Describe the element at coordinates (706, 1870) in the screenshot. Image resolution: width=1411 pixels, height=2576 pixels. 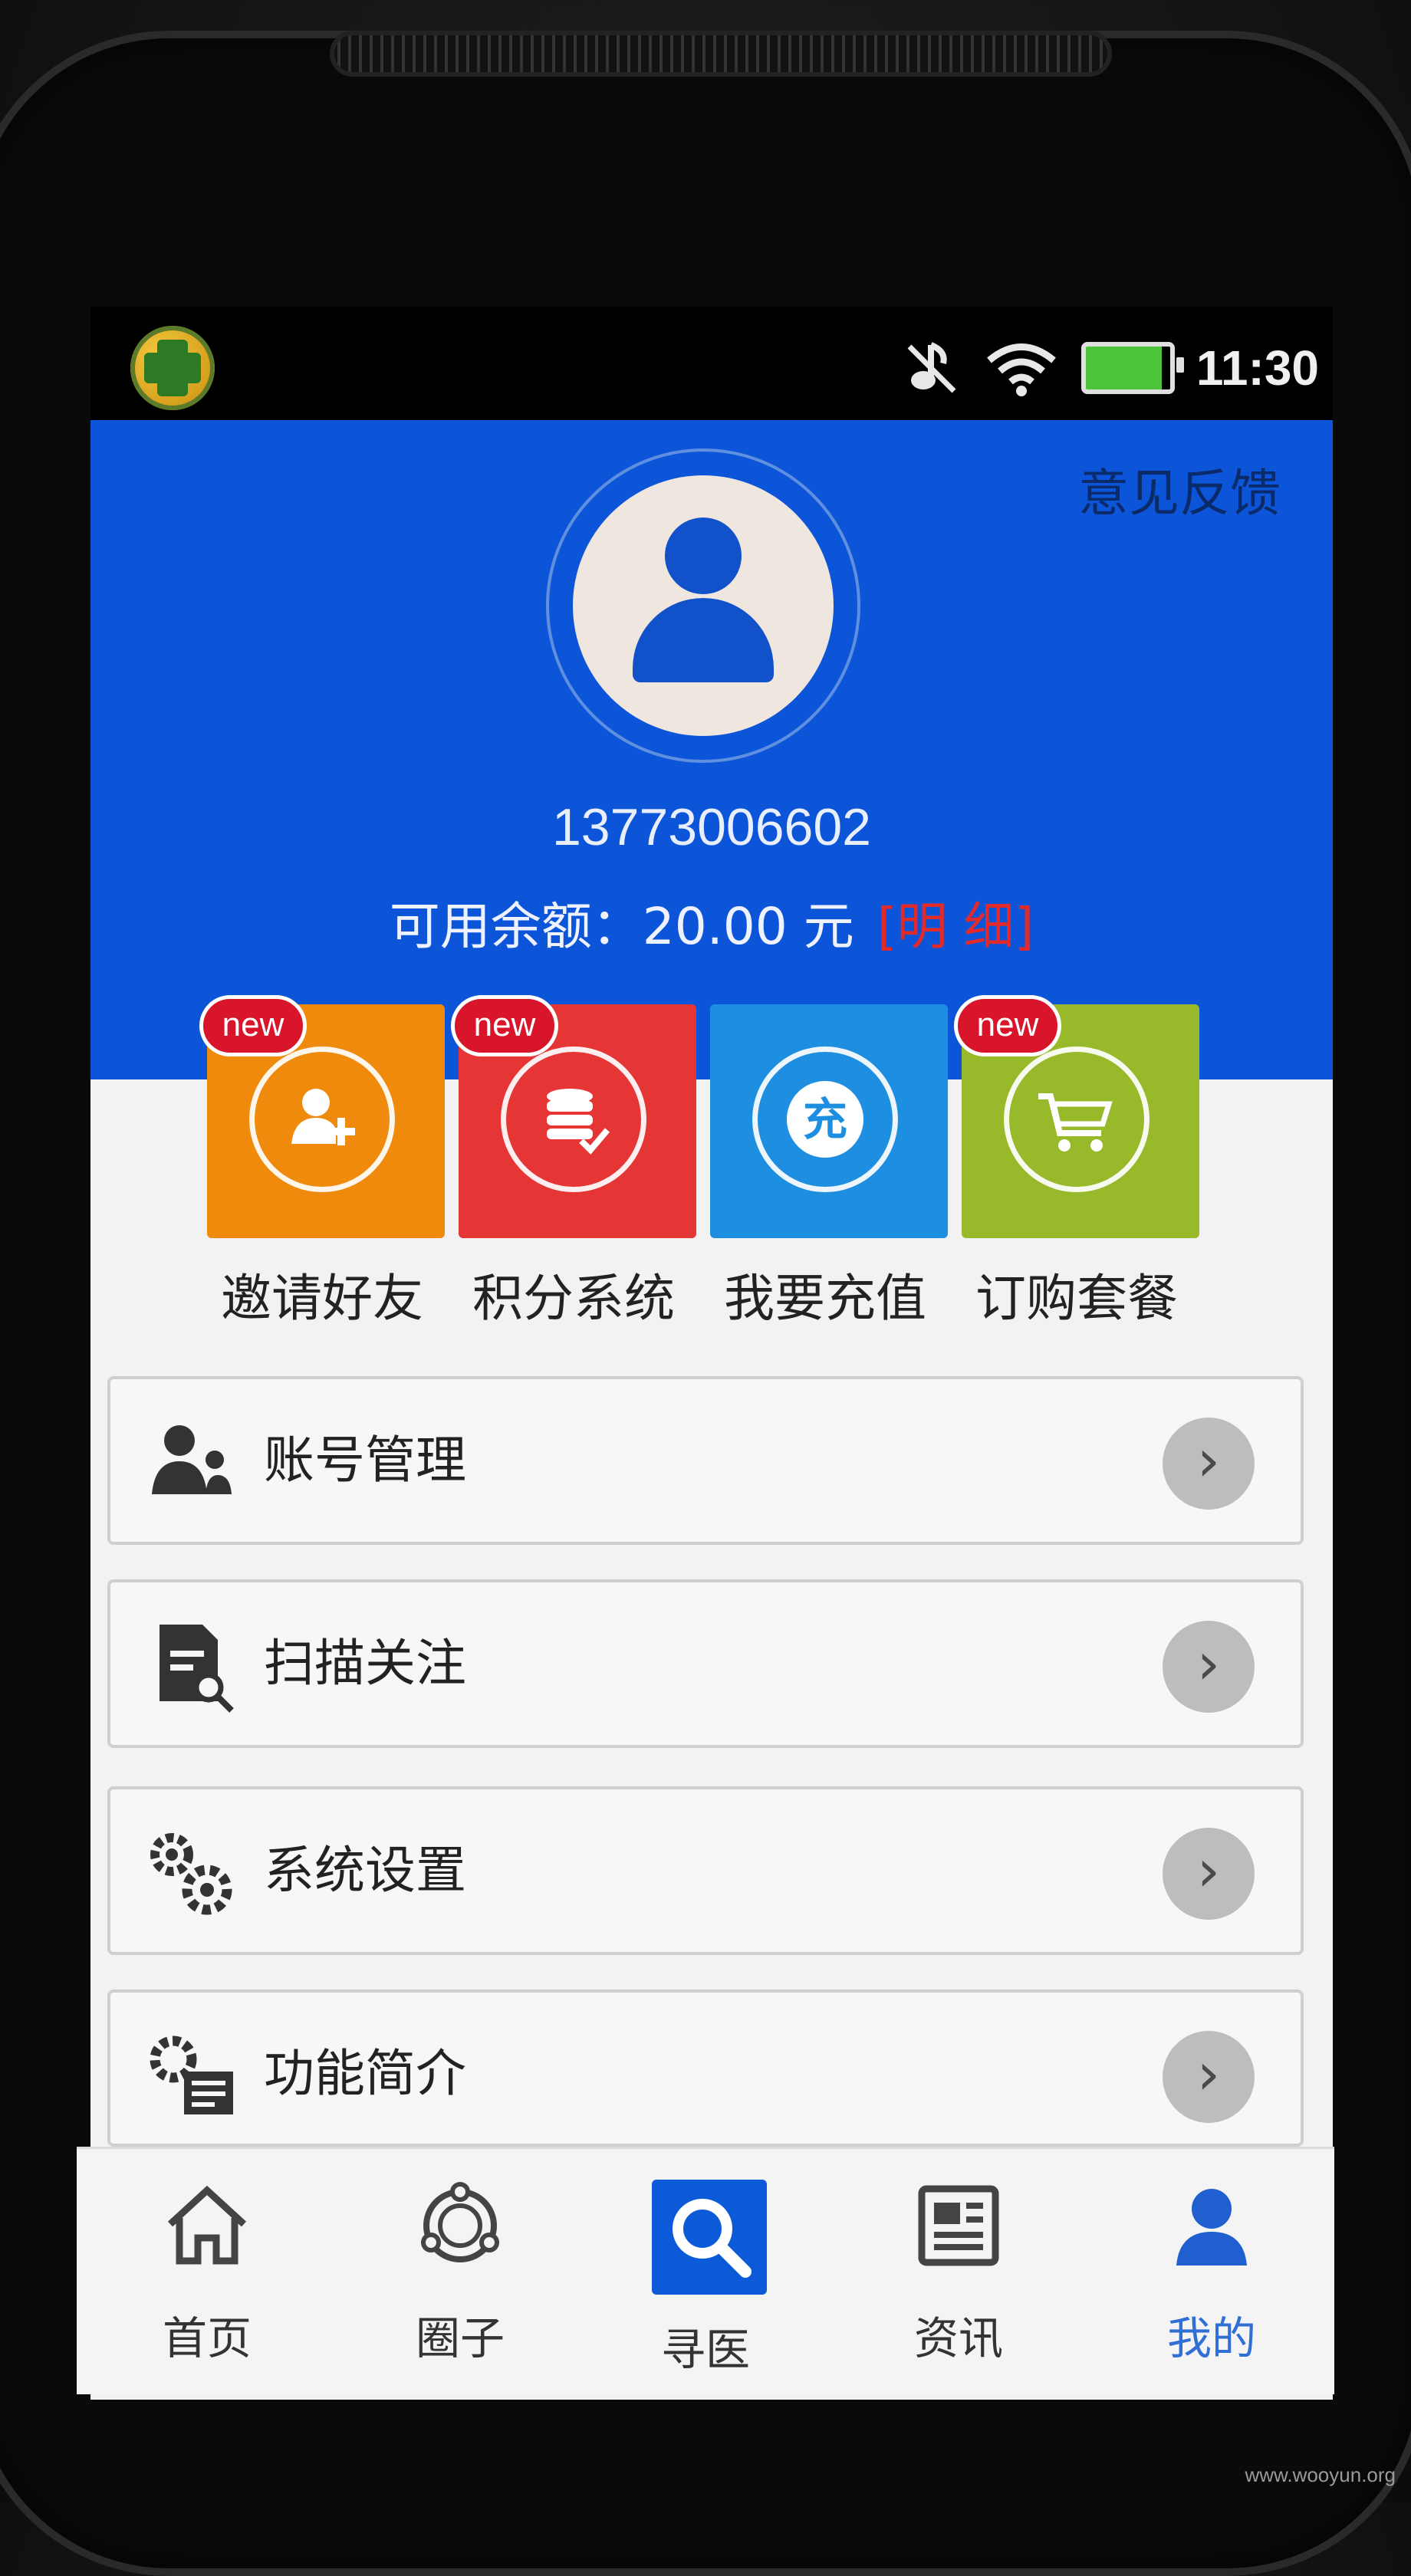
I see `menu-system-settings: 系统设置 ›` at that location.